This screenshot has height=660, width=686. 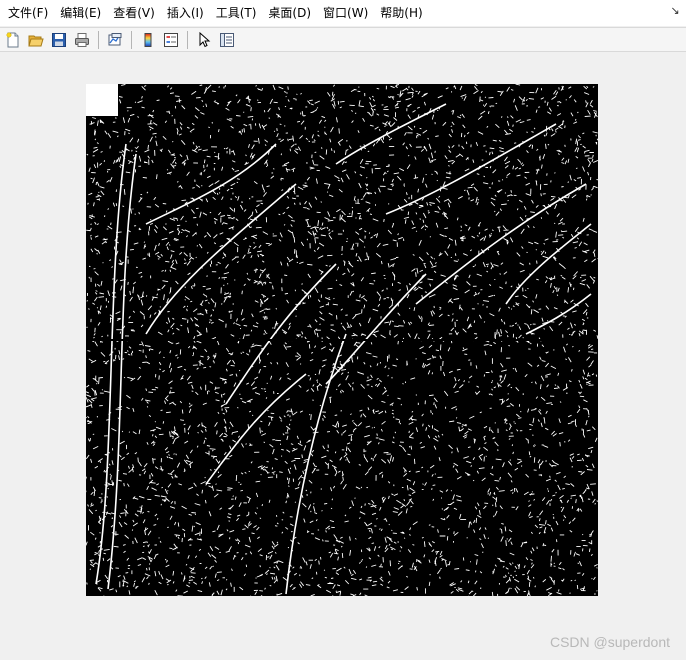 What do you see at coordinates (148, 40) in the screenshot?
I see `colorbar-icon` at bounding box center [148, 40].